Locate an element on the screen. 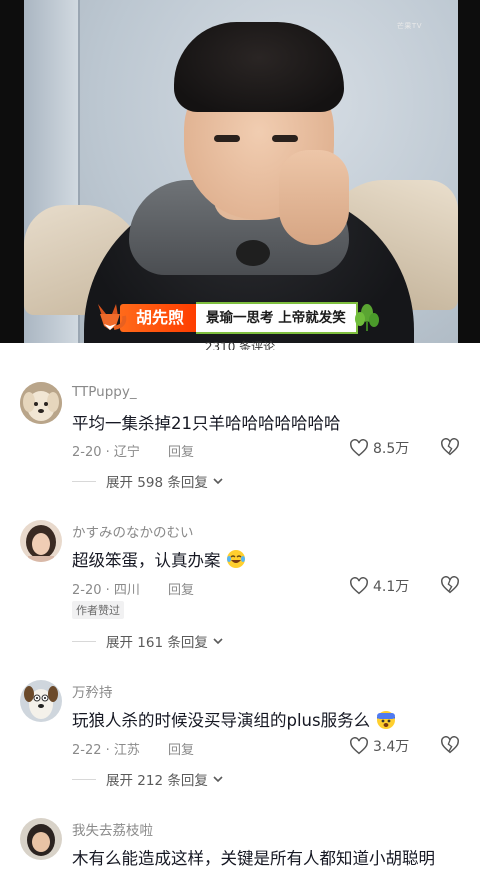 The height and width of the screenshot is (869, 480). expand-replies-label: 展开 598 条回复 is located at coordinates (157, 483).